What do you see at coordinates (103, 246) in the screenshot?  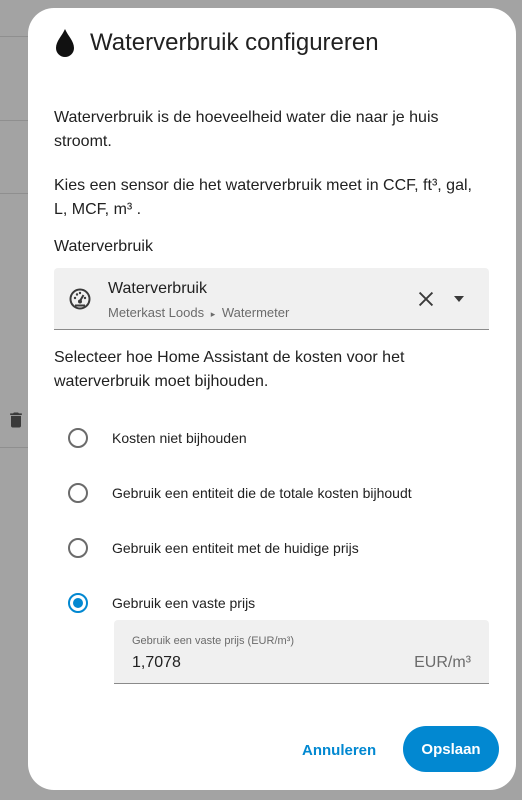 I see `sensor-field-label: Waterverbruik` at bounding box center [103, 246].